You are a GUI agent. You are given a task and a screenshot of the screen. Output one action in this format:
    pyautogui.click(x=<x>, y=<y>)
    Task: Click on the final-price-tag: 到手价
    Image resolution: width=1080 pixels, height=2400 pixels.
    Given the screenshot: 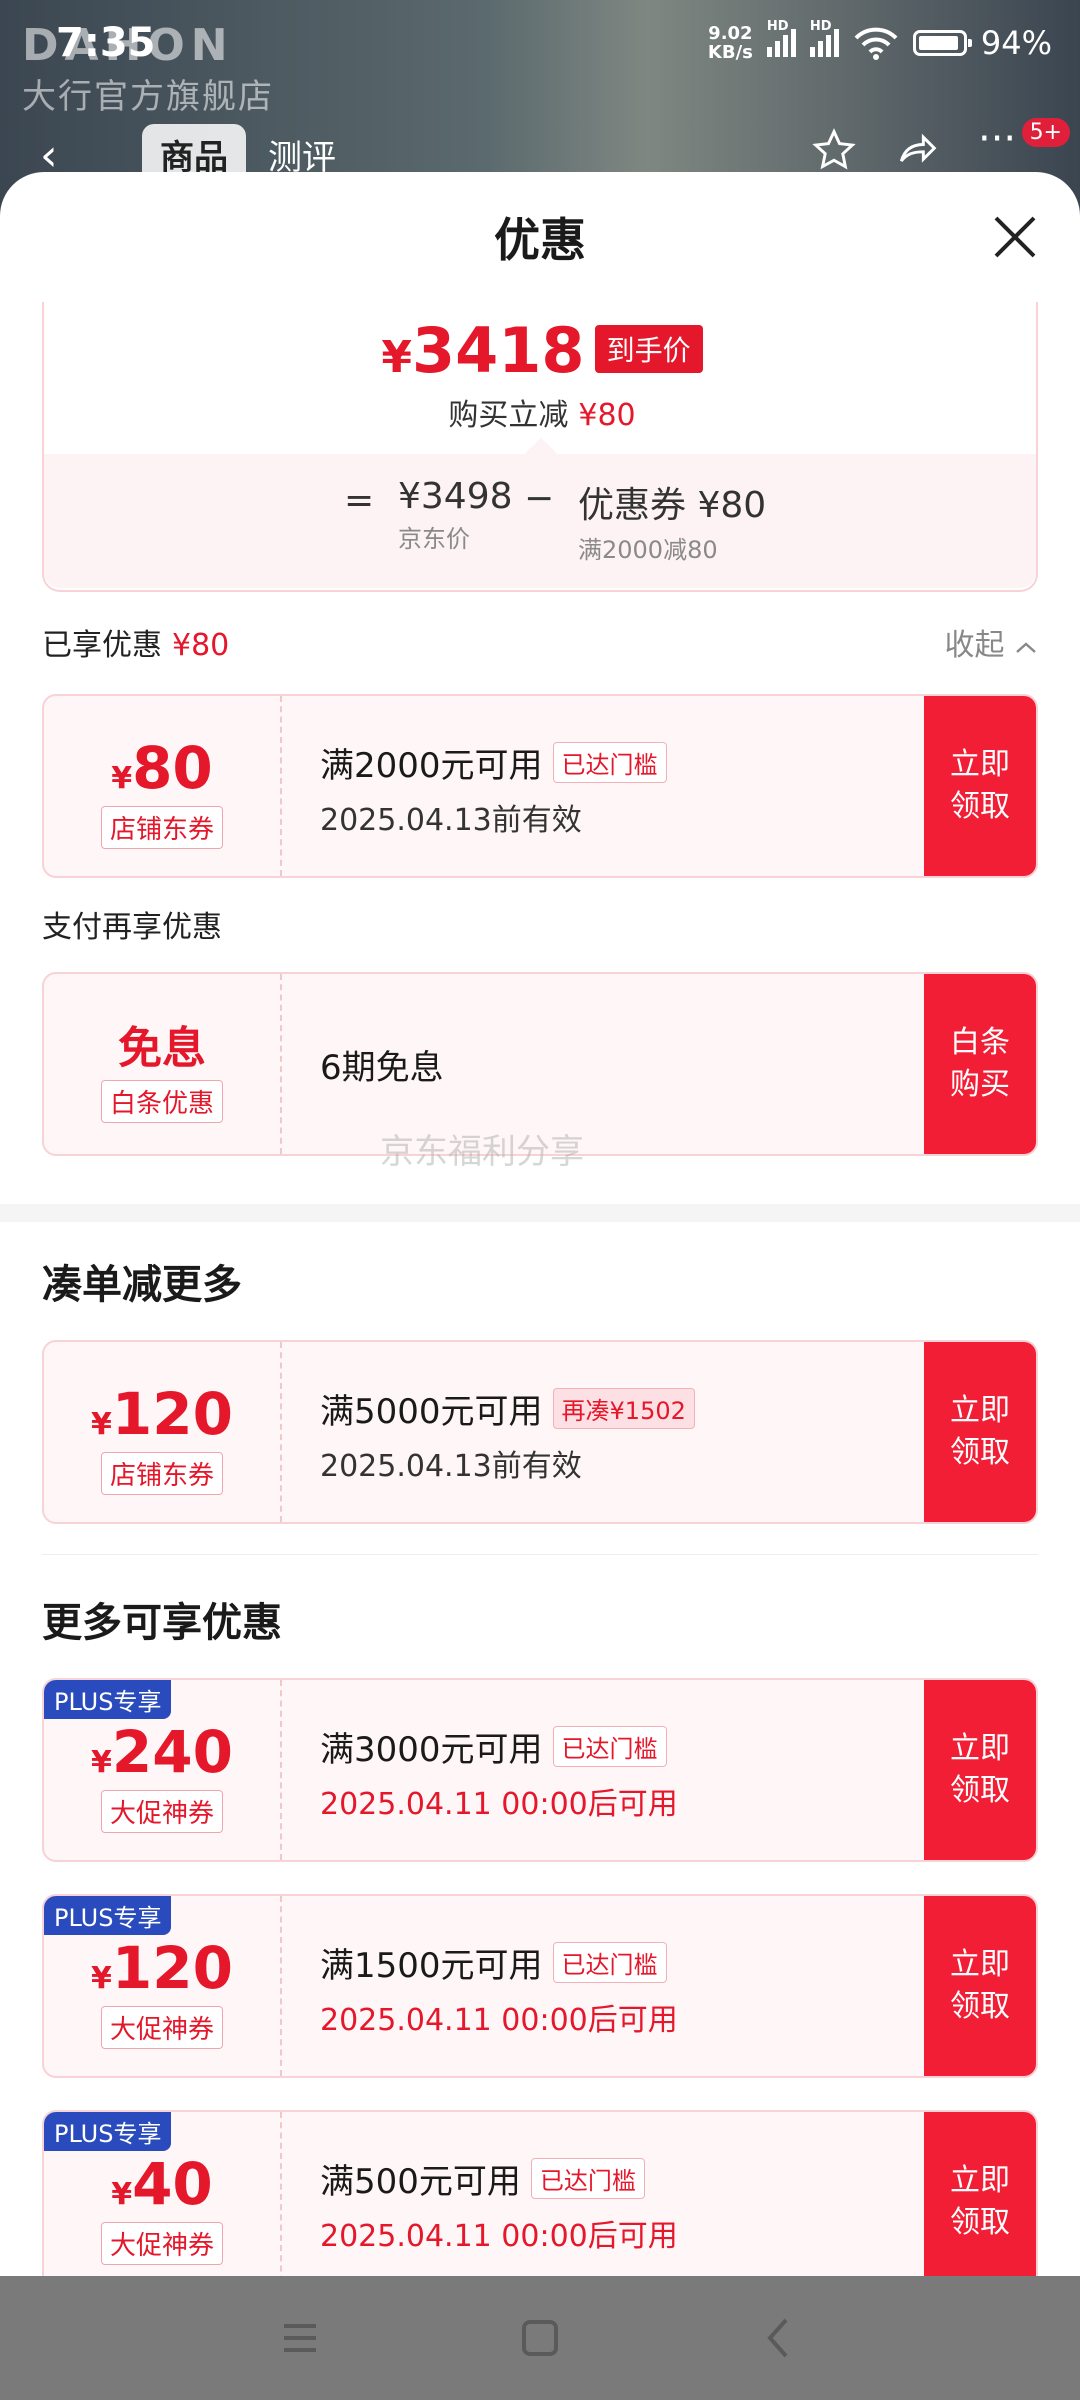 What is the action you would take?
    pyautogui.click(x=648, y=349)
    